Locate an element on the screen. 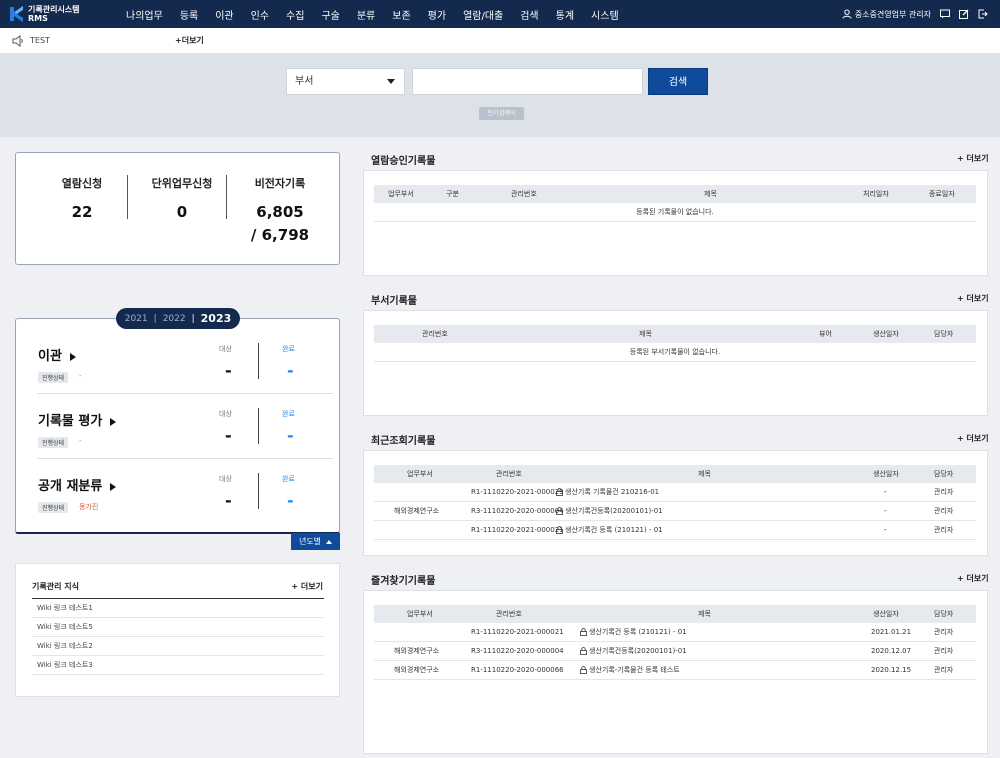 This screenshot has width=1000, height=758. logo: 기록관리시스템 RMS is located at coordinates (65, 14).